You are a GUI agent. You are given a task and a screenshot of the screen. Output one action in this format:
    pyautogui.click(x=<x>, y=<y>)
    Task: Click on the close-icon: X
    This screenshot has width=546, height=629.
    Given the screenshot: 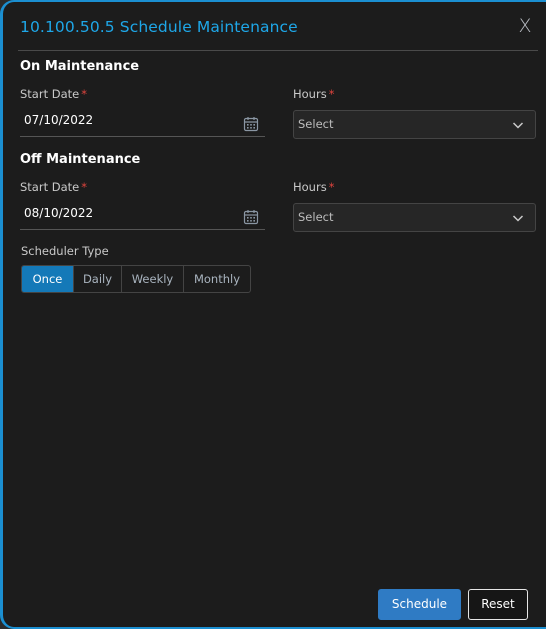 What is the action you would take?
    pyautogui.click(x=525, y=26)
    